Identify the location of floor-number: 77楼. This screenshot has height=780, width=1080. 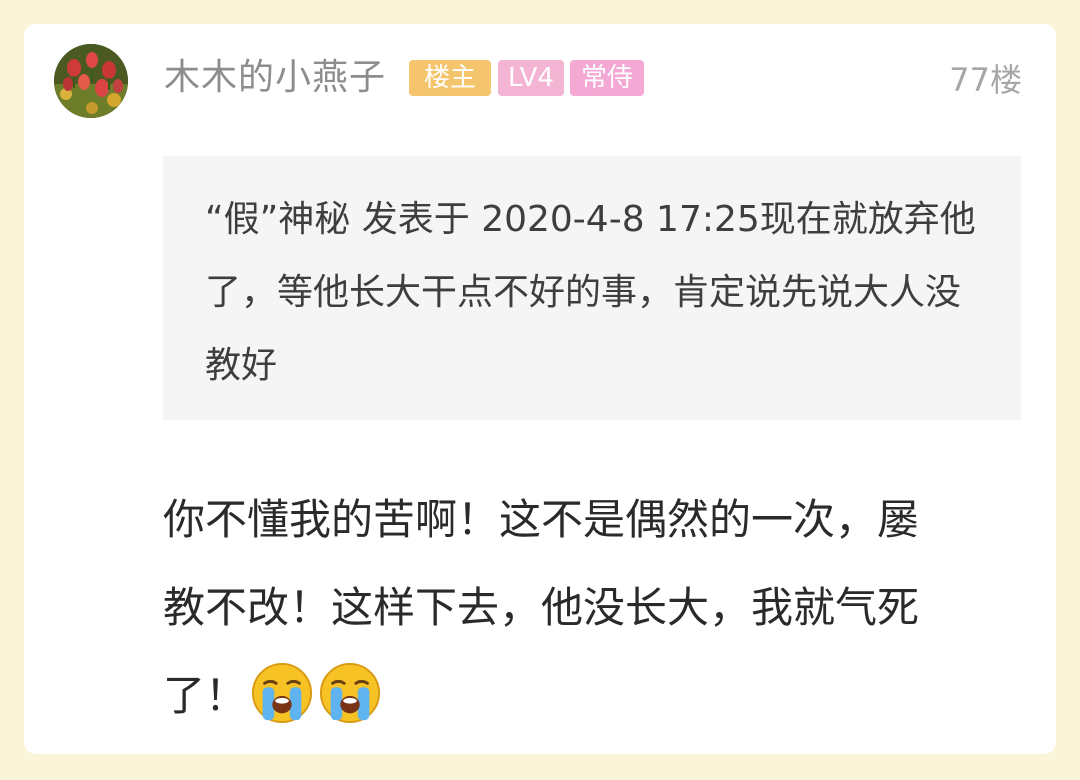
(985, 80).